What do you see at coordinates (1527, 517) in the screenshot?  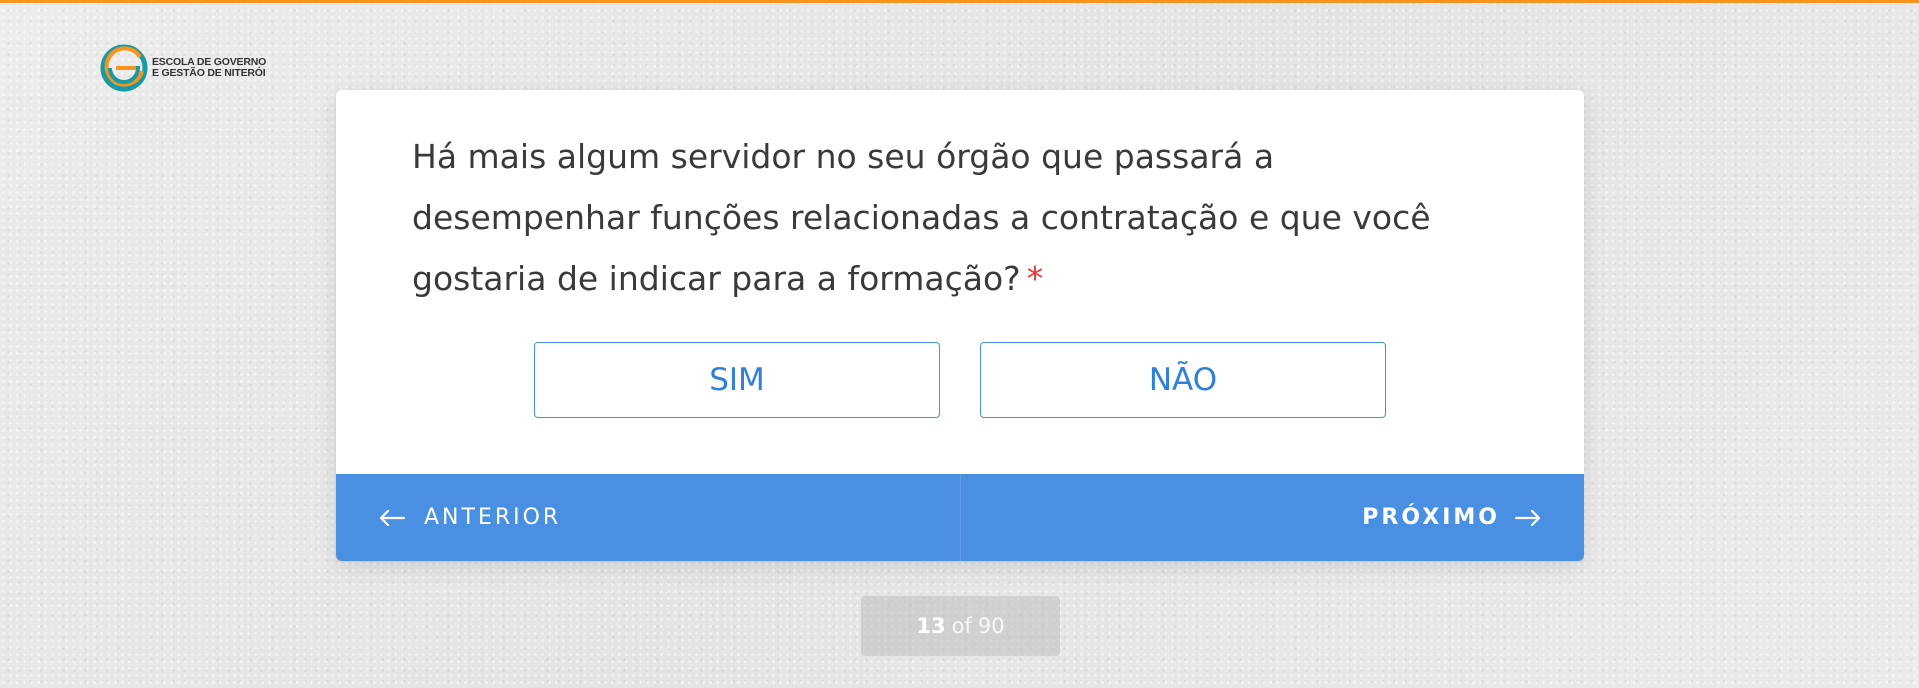 I see `arrow-right-icon` at bounding box center [1527, 517].